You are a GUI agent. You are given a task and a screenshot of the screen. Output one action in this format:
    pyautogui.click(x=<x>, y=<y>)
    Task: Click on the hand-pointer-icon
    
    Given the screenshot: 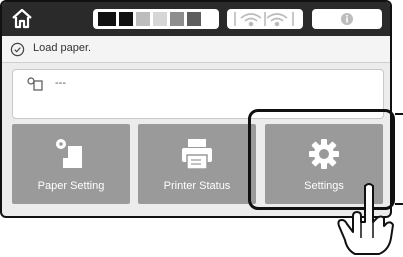 What is the action you would take?
    pyautogui.click(x=365, y=219)
    